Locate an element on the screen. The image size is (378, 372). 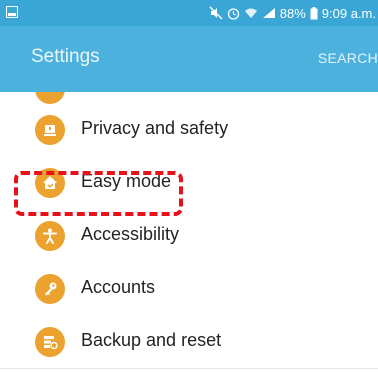
privacy-shield-icon is located at coordinates (50, 130).